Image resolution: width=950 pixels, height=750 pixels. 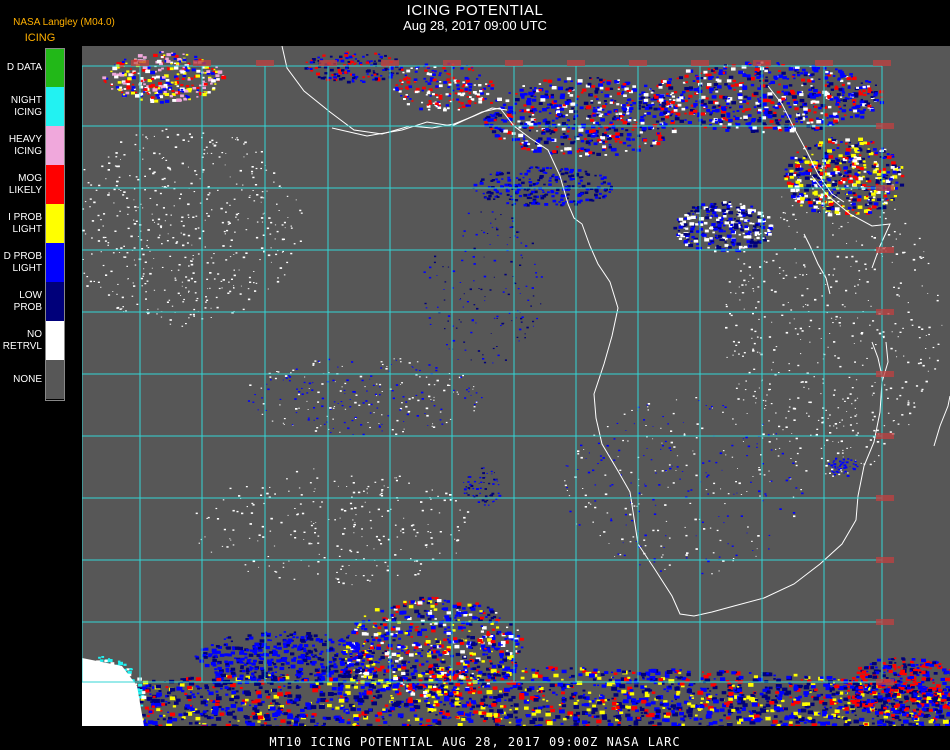 What do you see at coordinates (817, 264) in the screenshot?
I see `lake-victoria` at bounding box center [817, 264].